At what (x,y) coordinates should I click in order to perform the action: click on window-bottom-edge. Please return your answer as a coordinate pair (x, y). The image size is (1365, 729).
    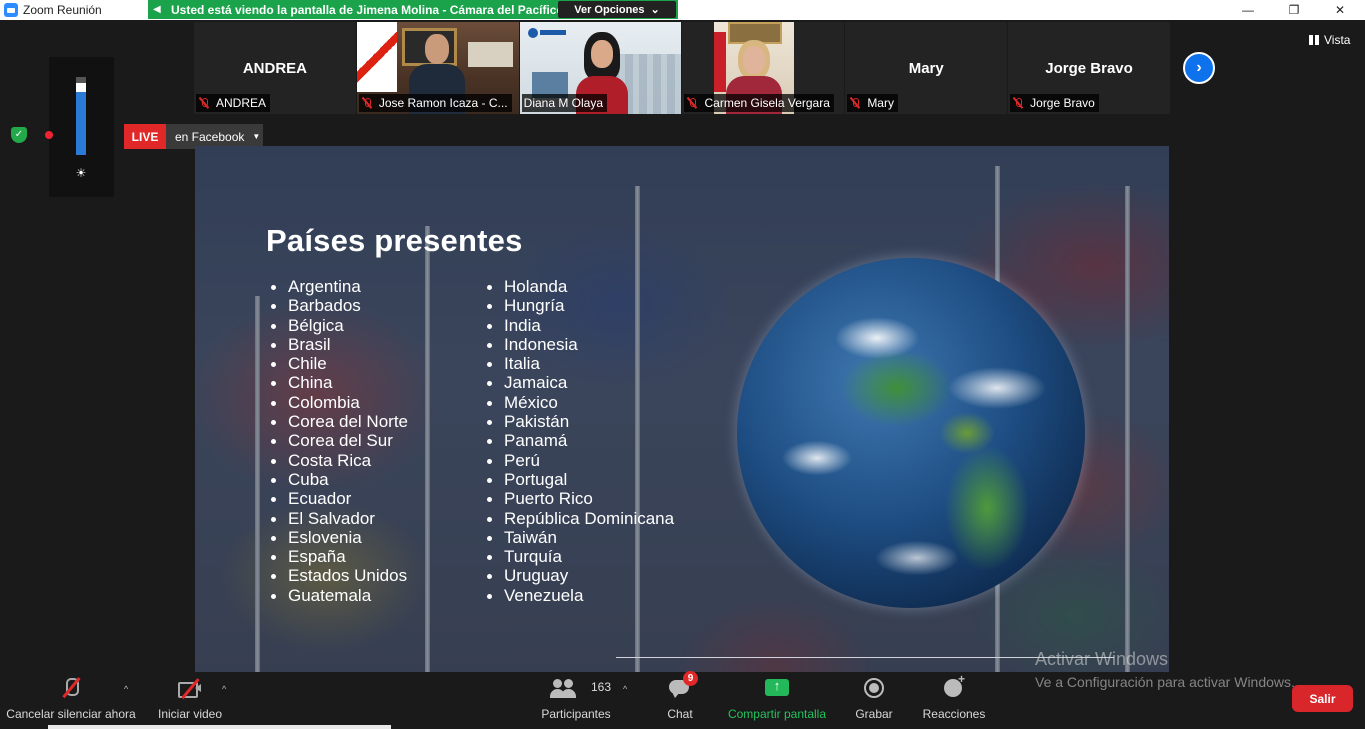
    Looking at the image, I should click on (219, 727).